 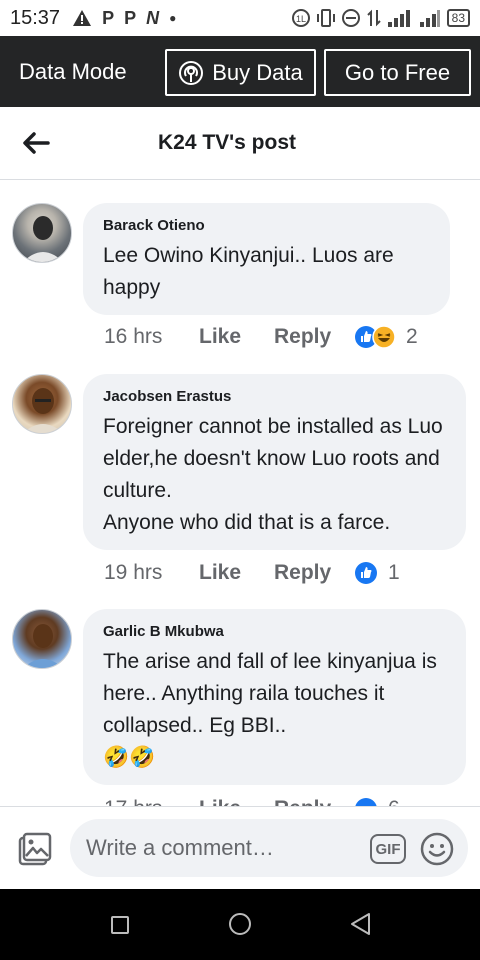 I want to click on vibrate-icon, so click(x=325, y=18).